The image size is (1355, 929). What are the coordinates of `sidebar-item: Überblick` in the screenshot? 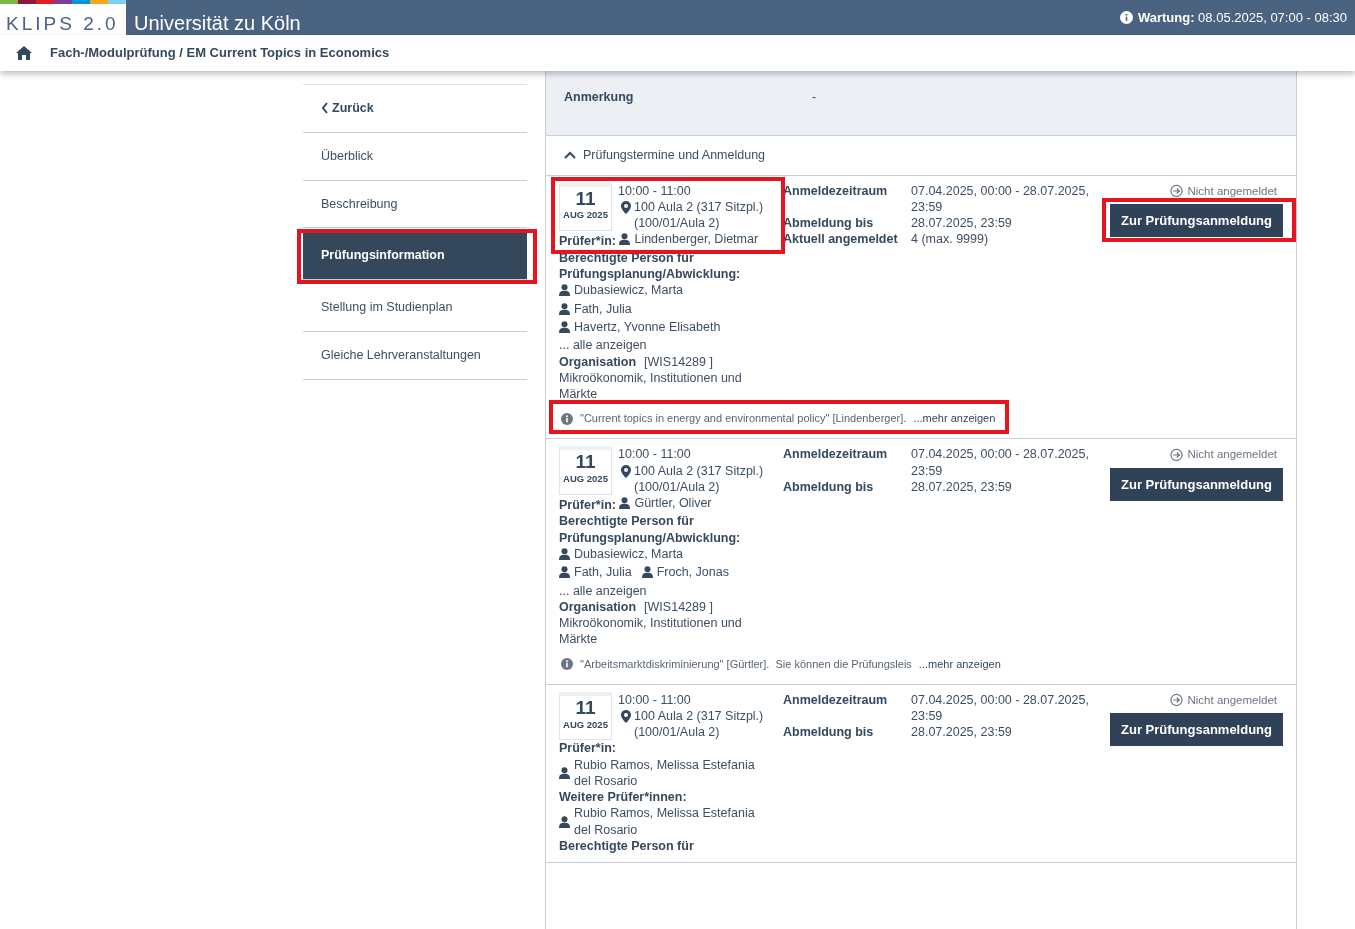 It's located at (415, 156).